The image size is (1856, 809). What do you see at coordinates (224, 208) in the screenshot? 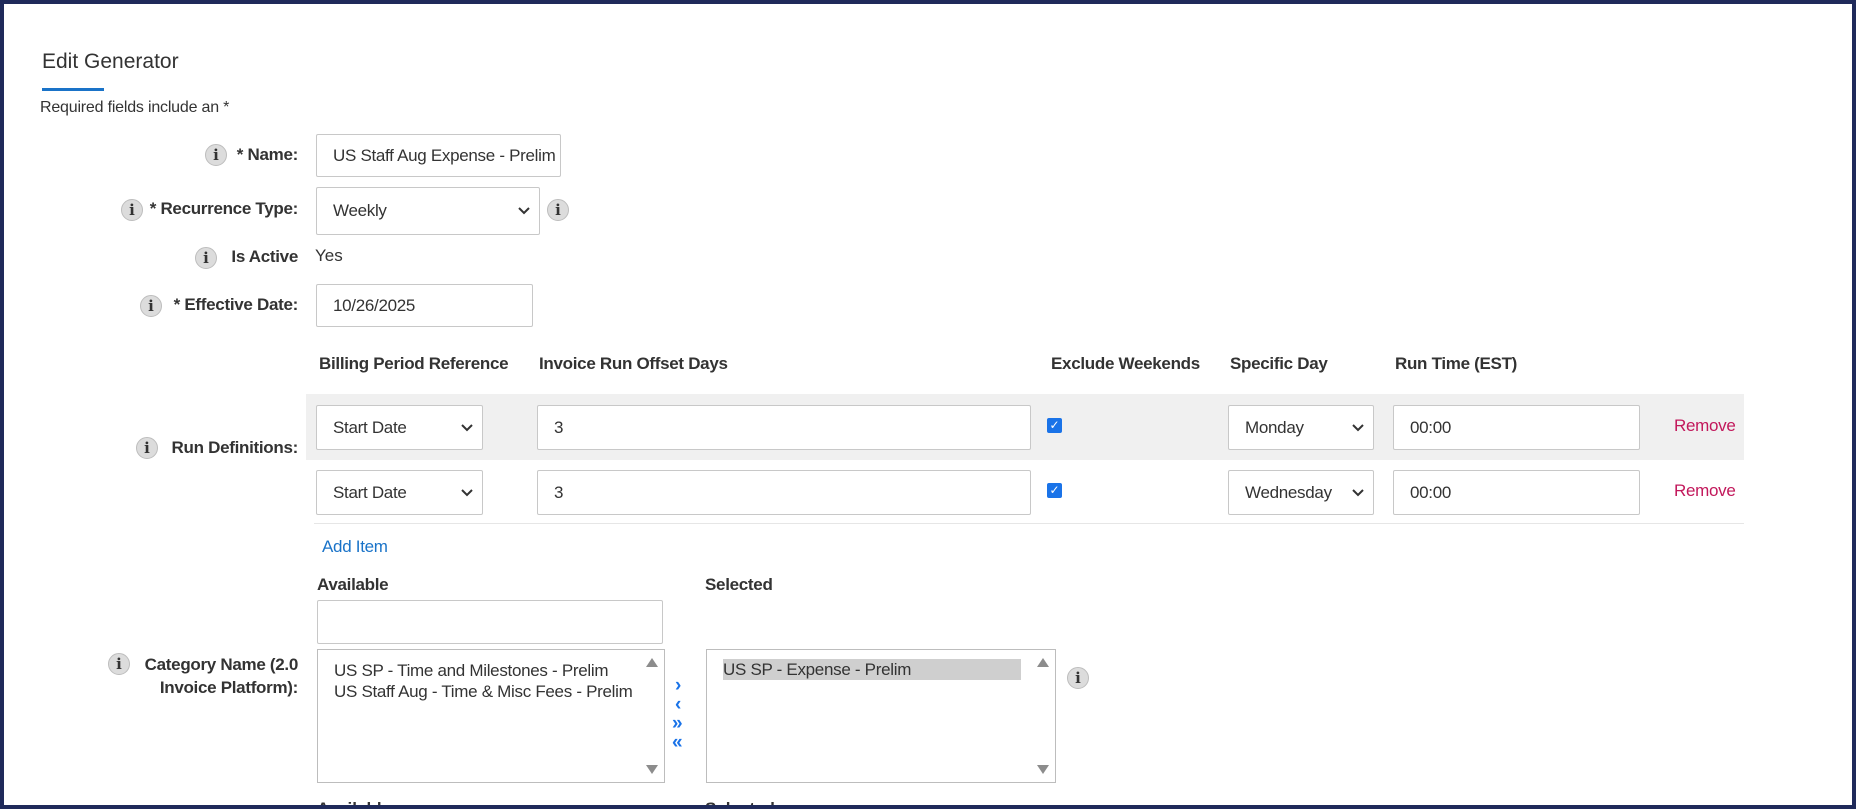
I see `recurrence-type-label: * Recurrence Type:` at bounding box center [224, 208].